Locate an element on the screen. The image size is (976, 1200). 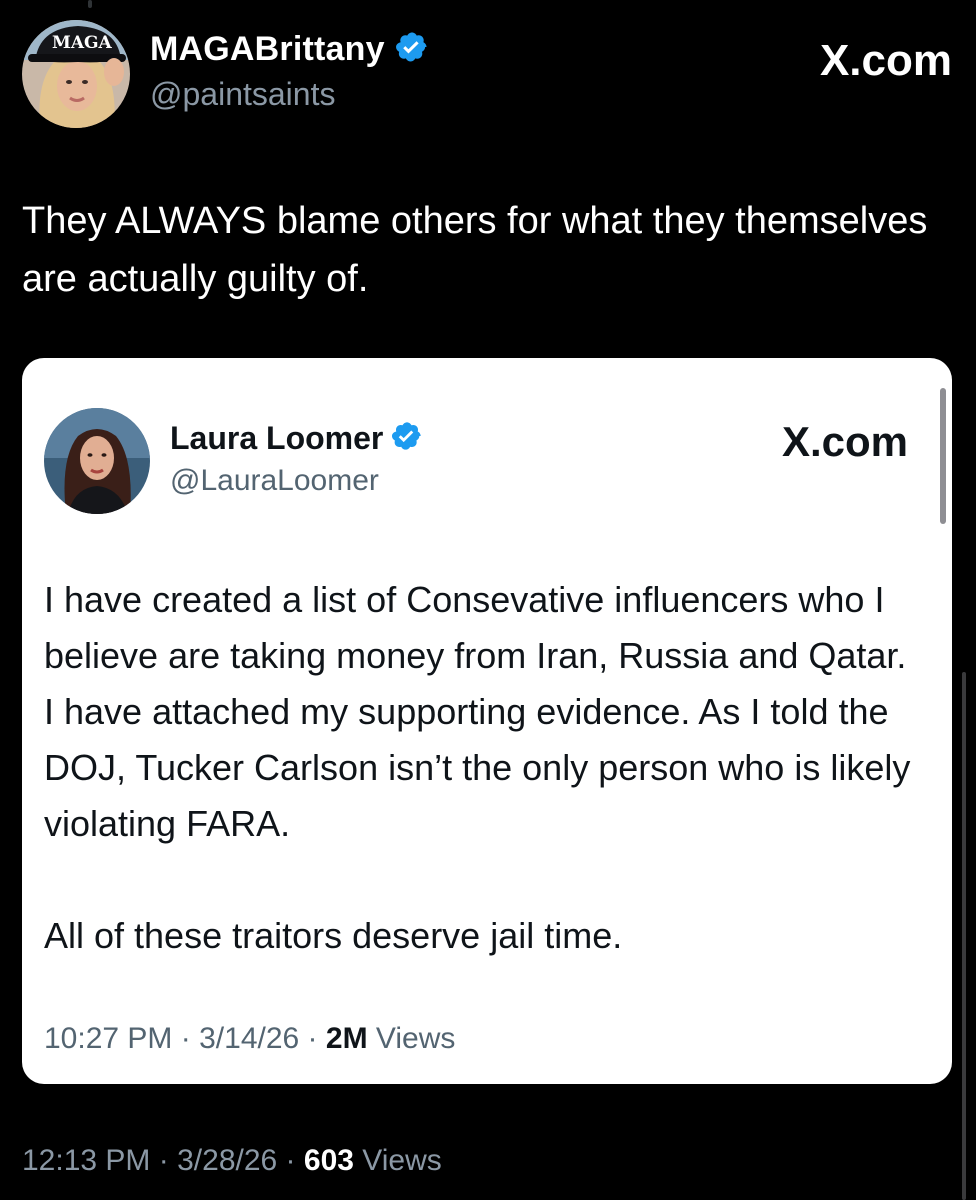
outer-author-handle: @paintsaints is located at coordinates (242, 94).